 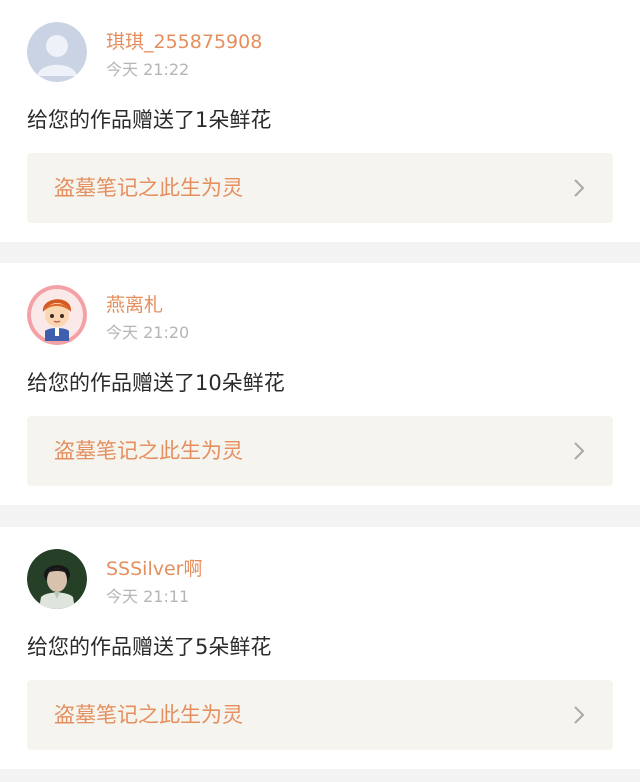 I want to click on username: 琪琪_255875908, so click(x=184, y=42).